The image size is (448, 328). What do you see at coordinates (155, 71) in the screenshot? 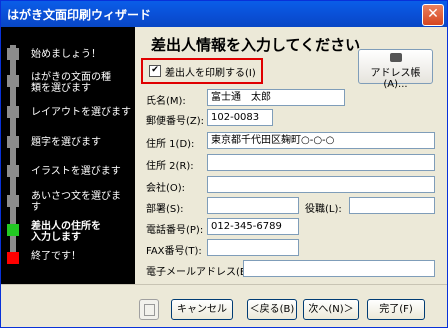
I see `print-sender-checkbox: ✔` at bounding box center [155, 71].